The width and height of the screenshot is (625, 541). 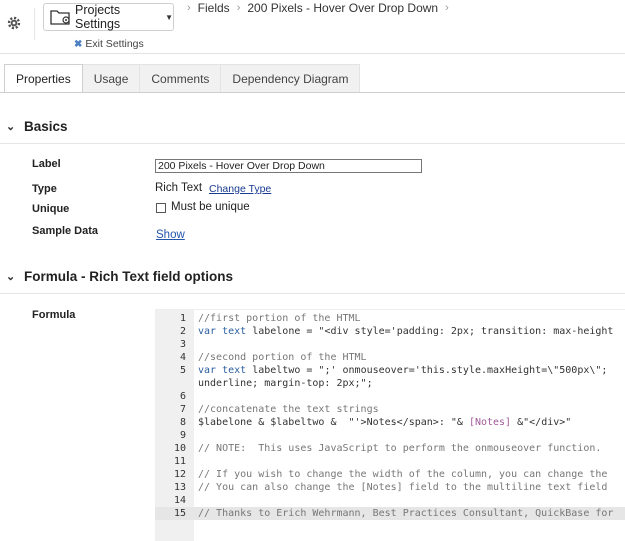 What do you see at coordinates (182, 331) in the screenshot?
I see `line-number: 2` at bounding box center [182, 331].